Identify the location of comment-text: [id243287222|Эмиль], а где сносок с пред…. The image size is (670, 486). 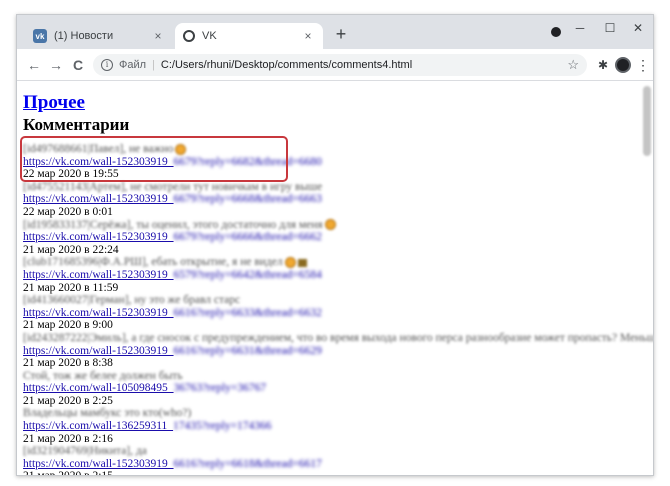
(338, 337).